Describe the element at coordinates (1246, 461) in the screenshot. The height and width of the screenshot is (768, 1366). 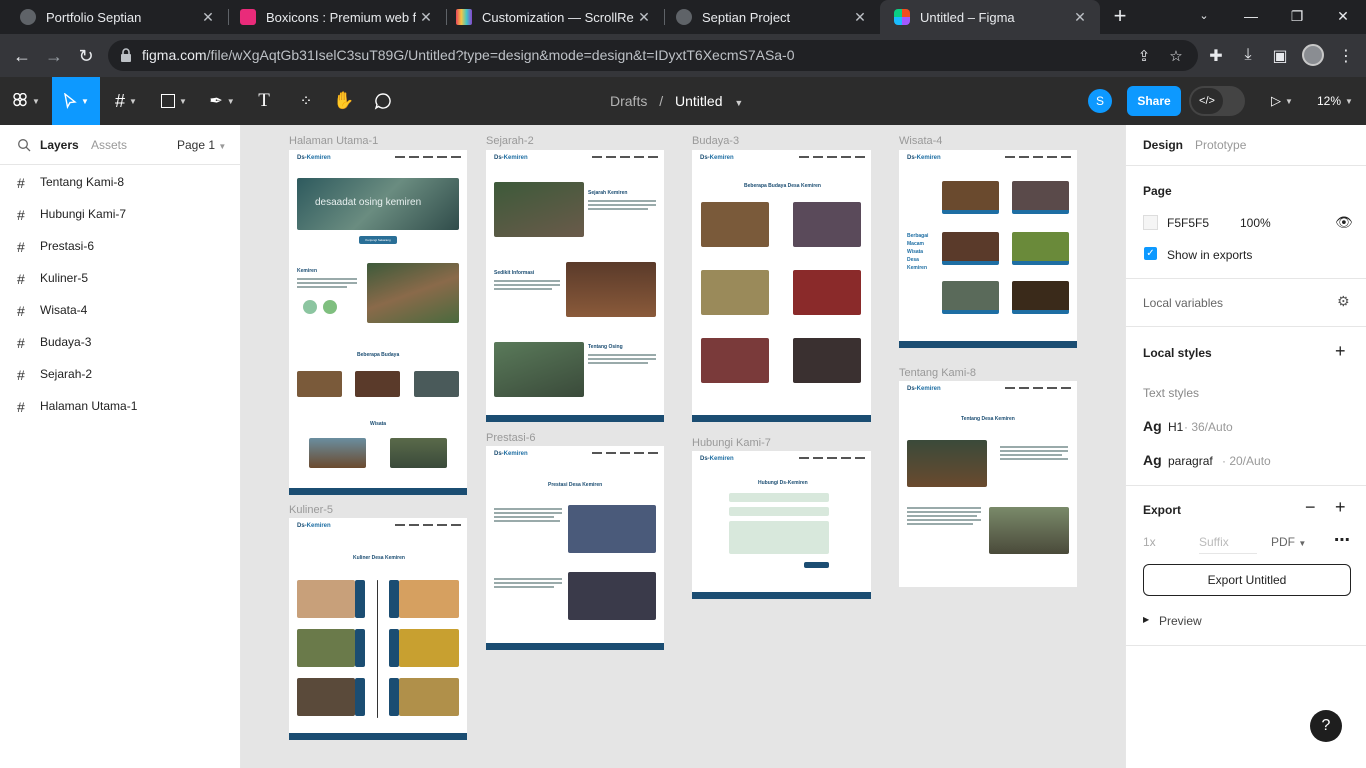
I see `text-style-row: Ag paragraf · 20/Auto` at that location.